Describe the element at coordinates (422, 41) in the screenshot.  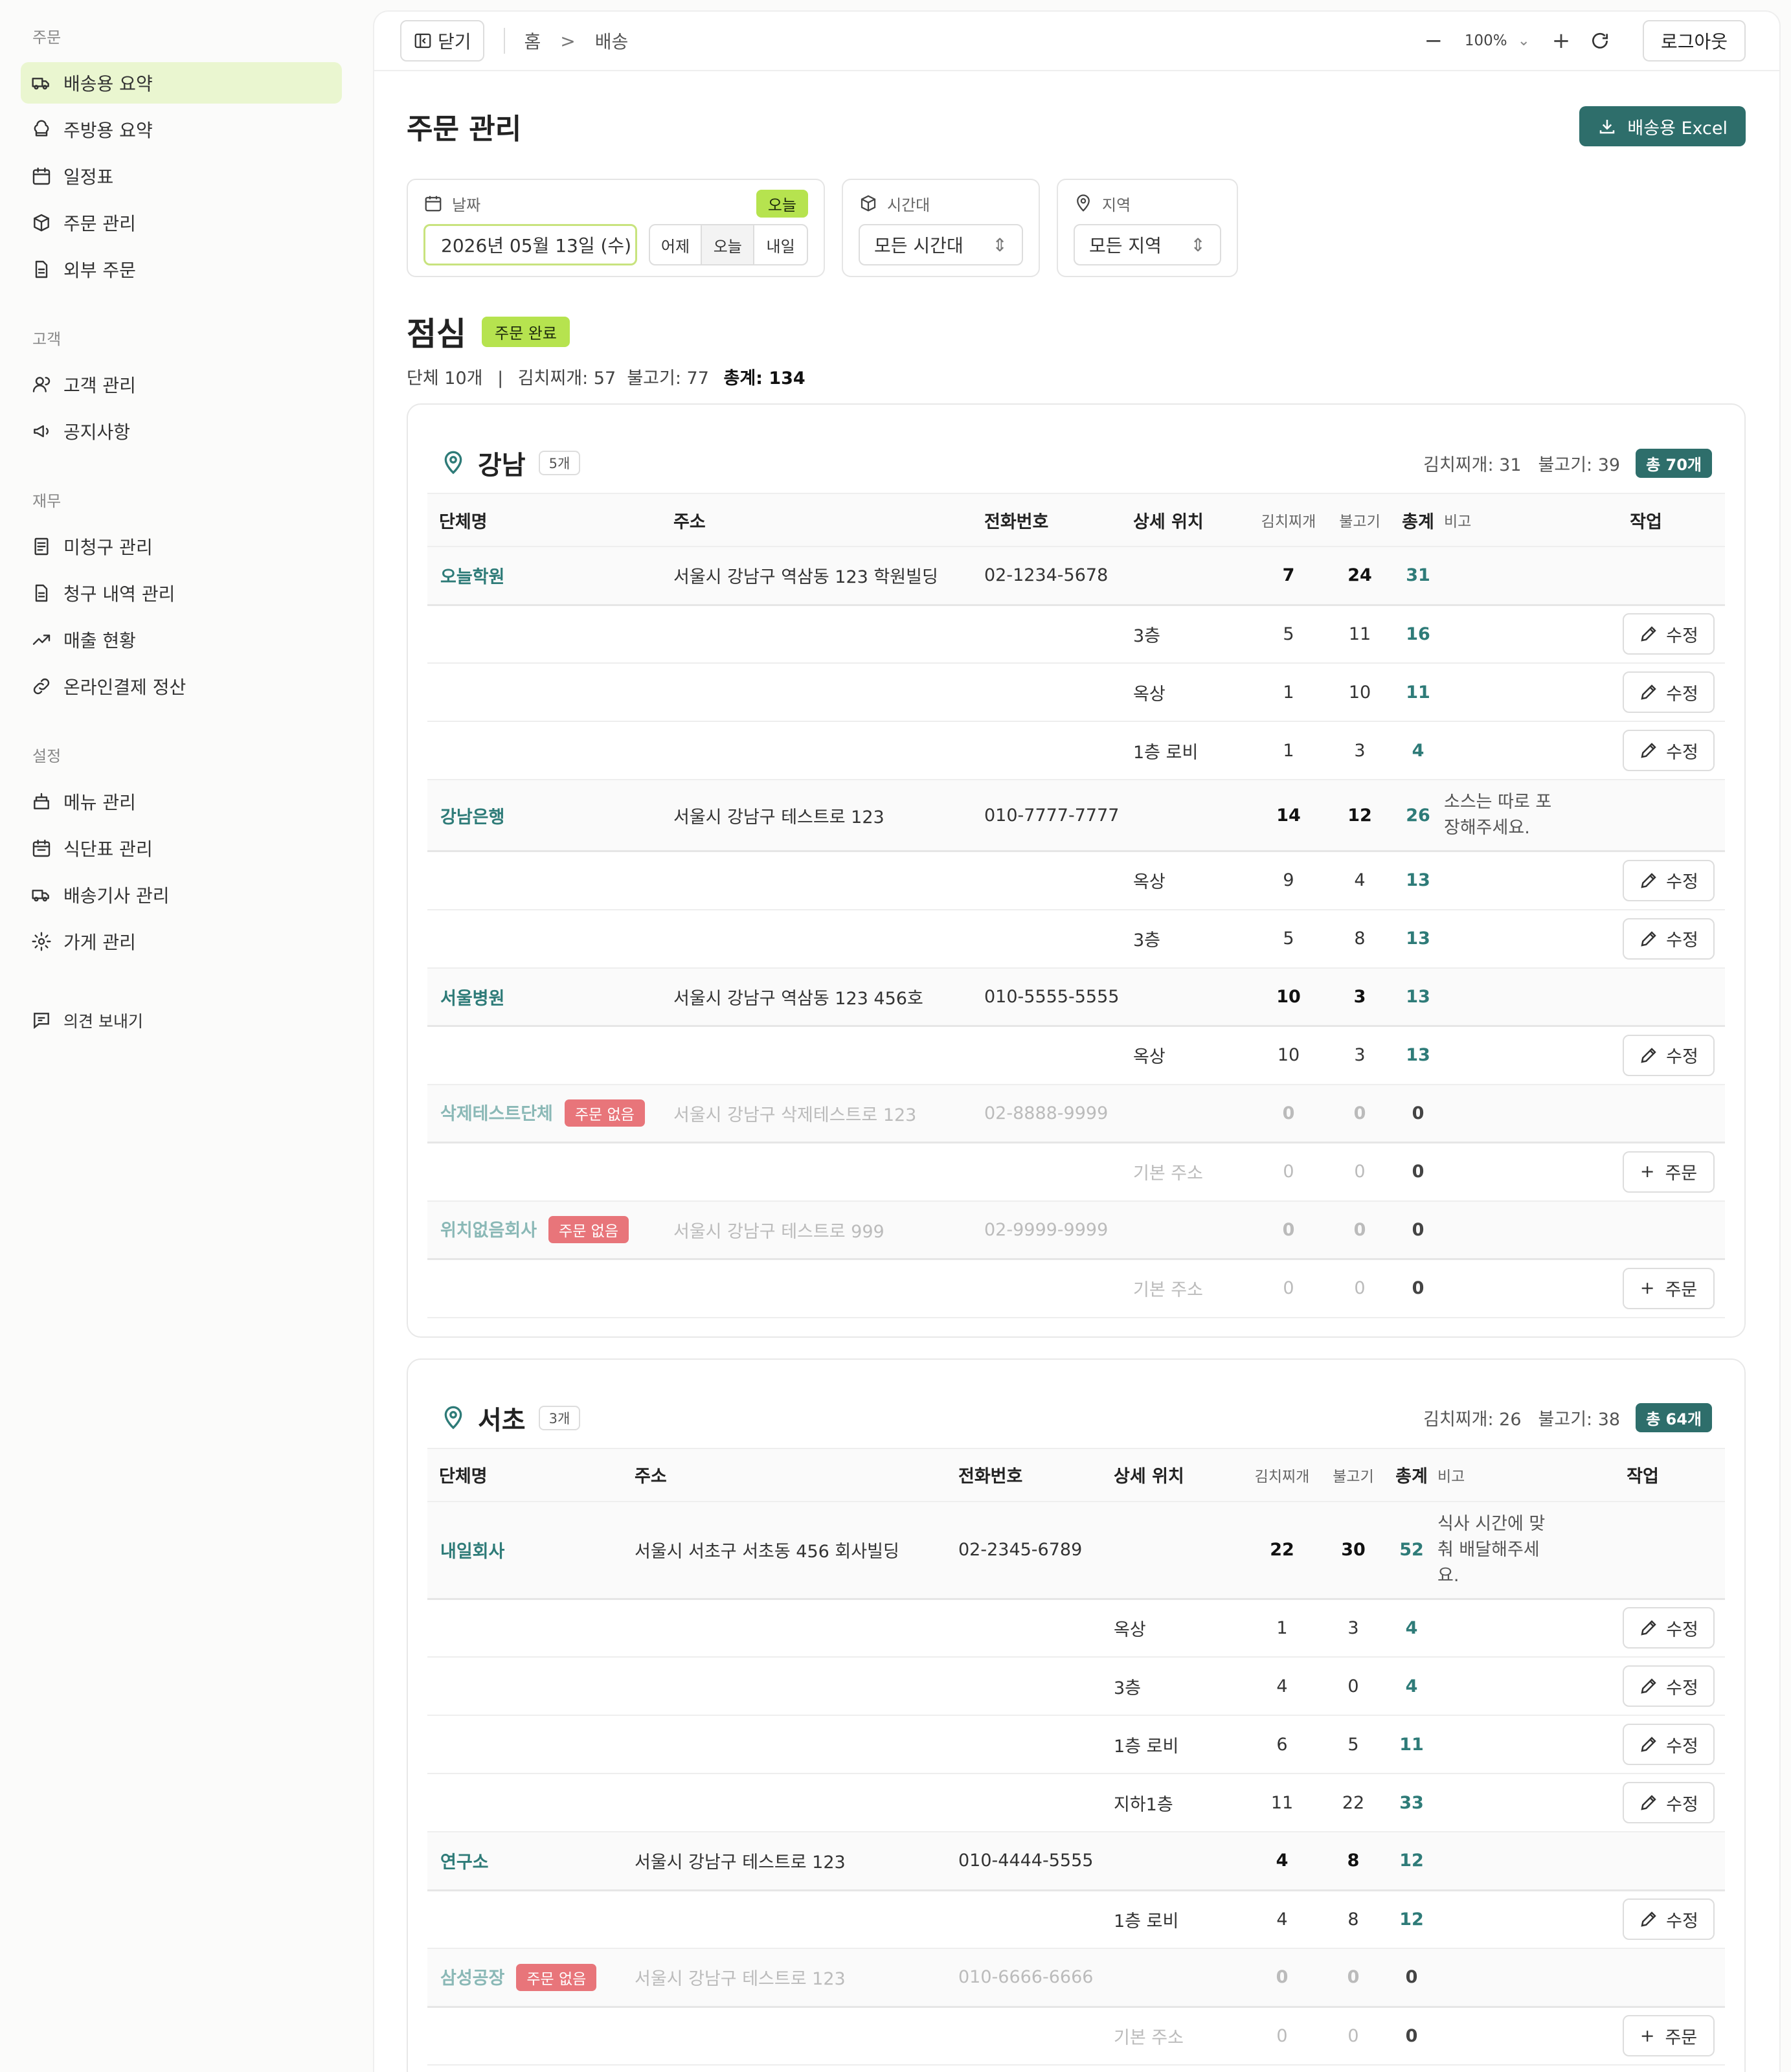
I see `sidebar-collapse-icon` at that location.